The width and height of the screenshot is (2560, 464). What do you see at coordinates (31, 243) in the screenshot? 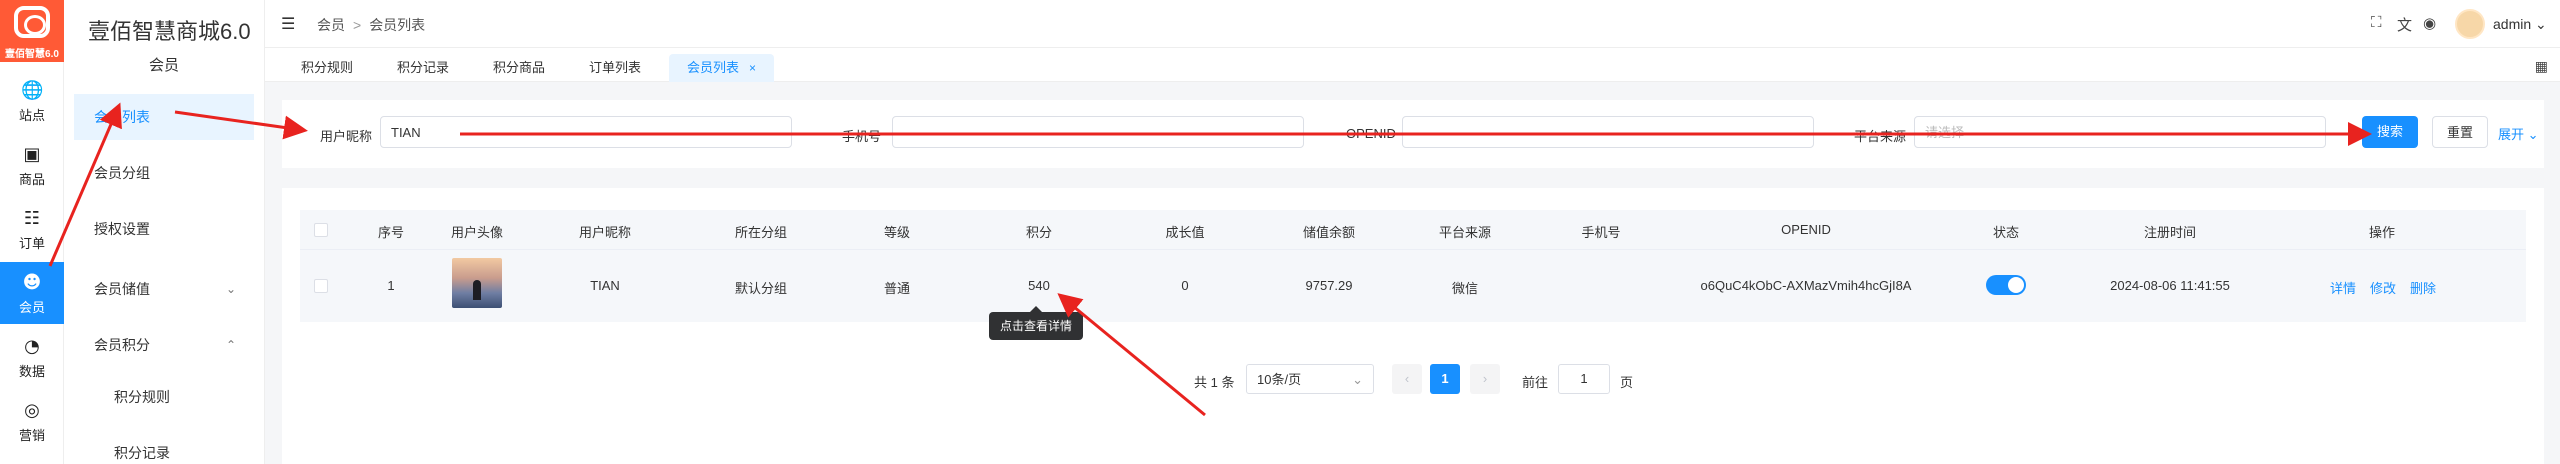
I see `rail-label: 订单` at bounding box center [31, 243].